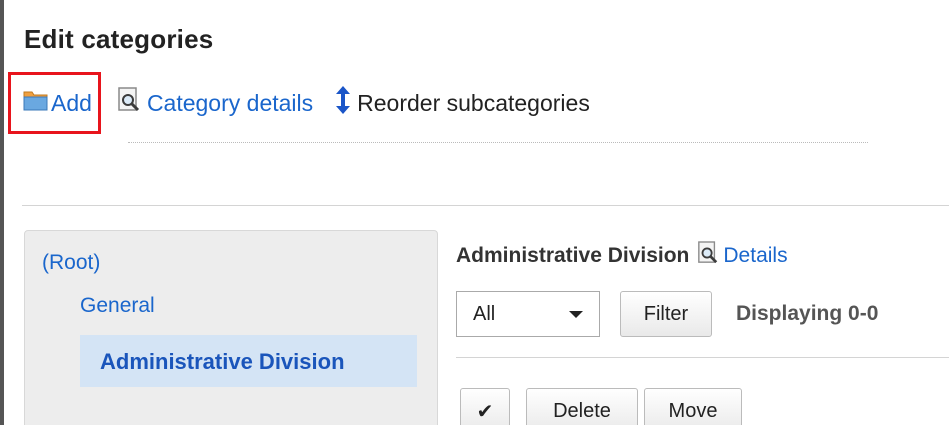  I want to click on filter-select: All, so click(528, 314).